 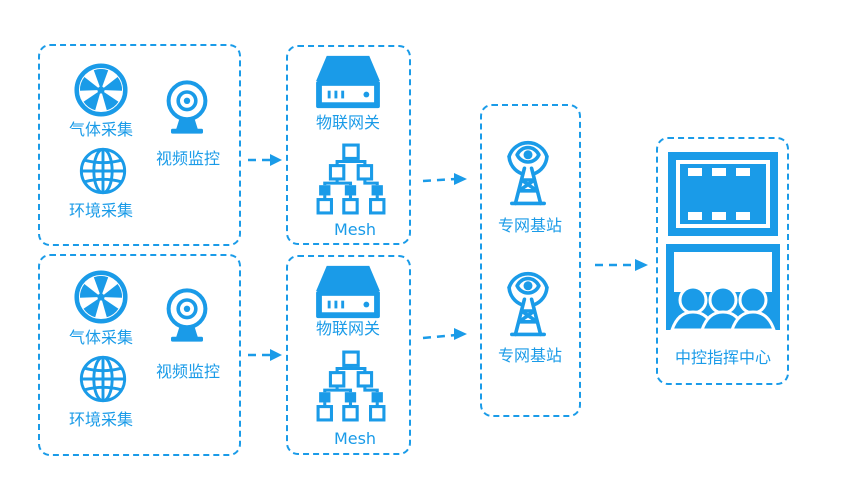 What do you see at coordinates (723, 242) in the screenshot?
I see `command-center-icon` at bounding box center [723, 242].